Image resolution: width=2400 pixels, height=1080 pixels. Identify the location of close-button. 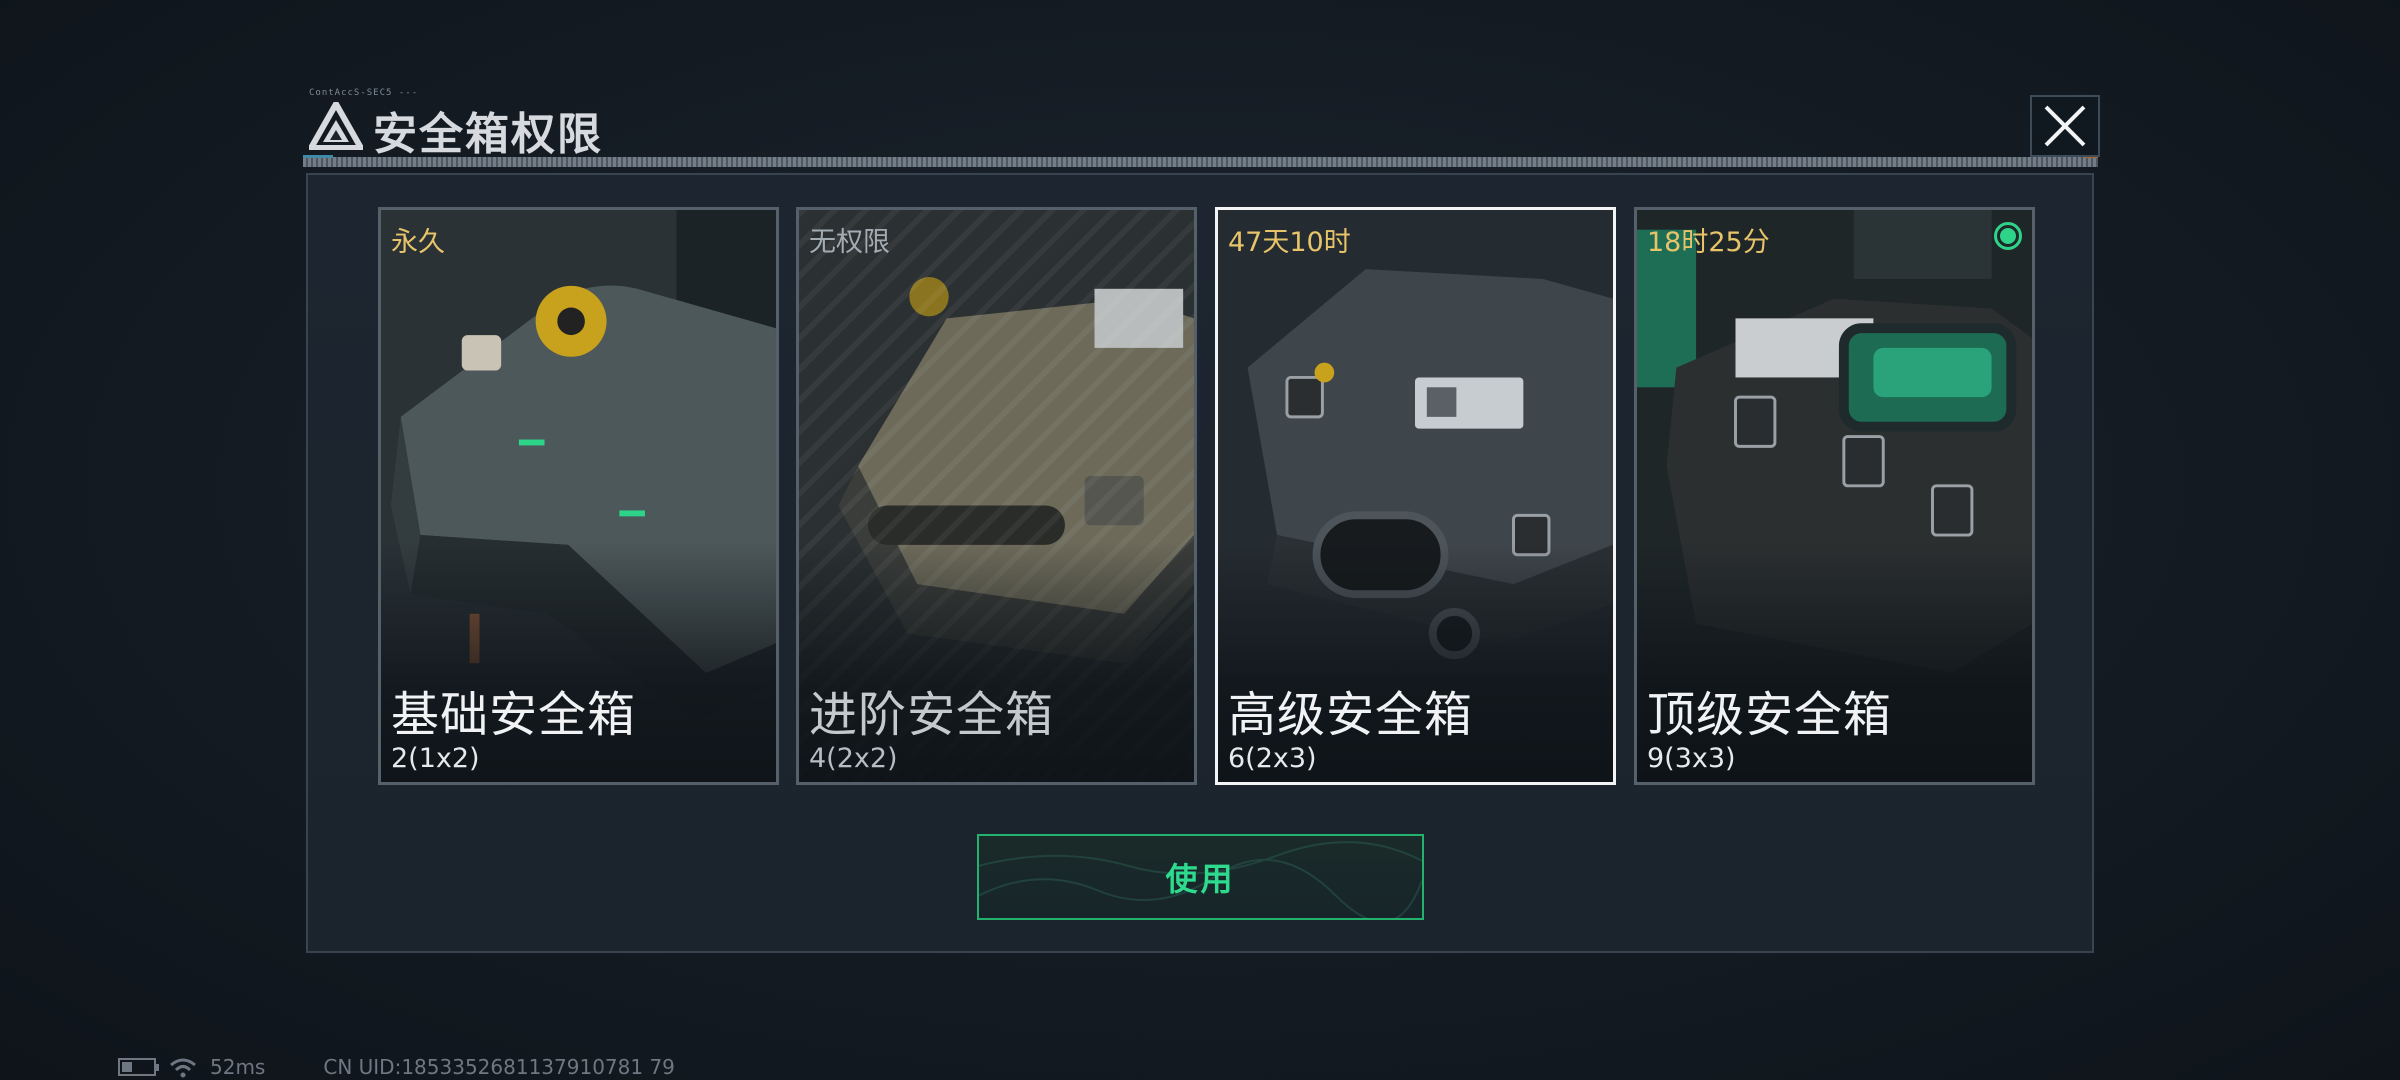
(2065, 126).